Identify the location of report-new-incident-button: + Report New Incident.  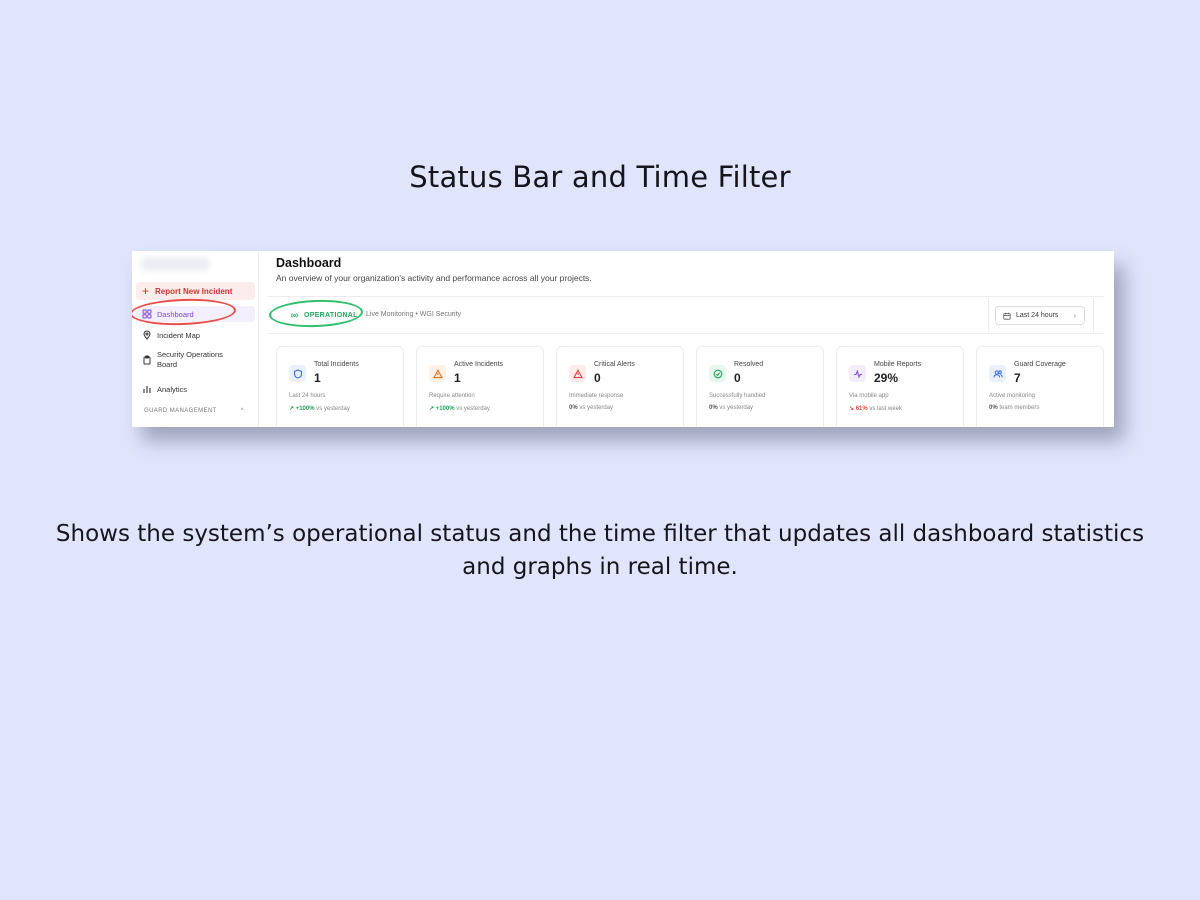
(195, 291).